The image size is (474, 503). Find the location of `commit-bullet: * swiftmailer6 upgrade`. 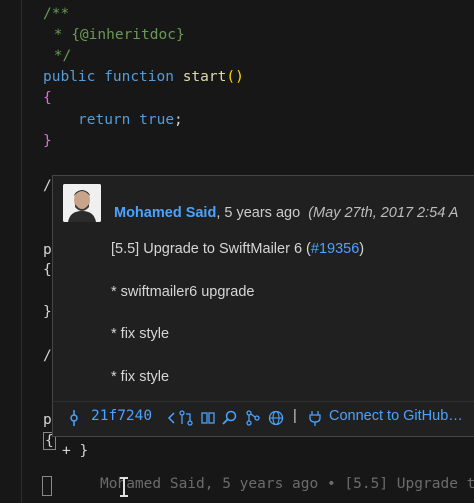

commit-bullet: * swiftmailer6 upgrade is located at coordinates (182, 292).